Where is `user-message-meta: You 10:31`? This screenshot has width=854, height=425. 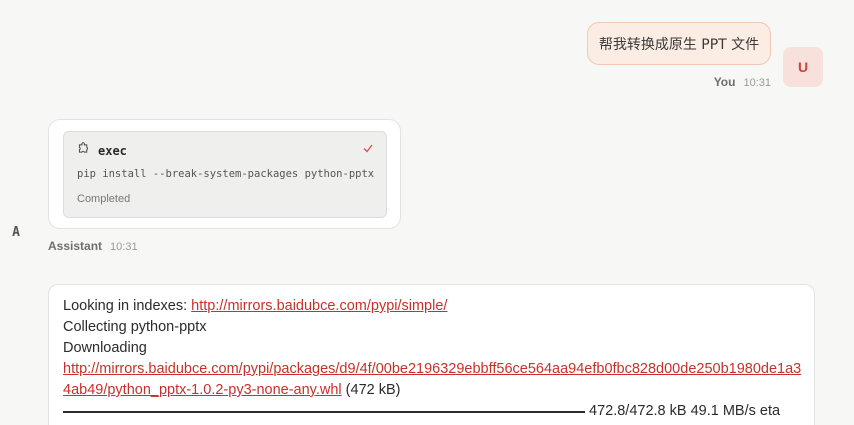
user-message-meta: You 10:31 is located at coordinates (742, 82).